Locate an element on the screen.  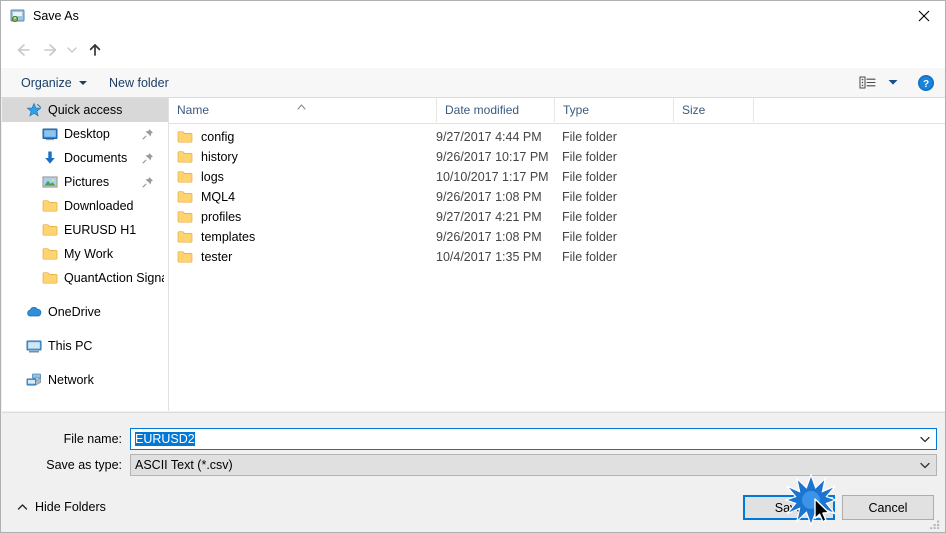
hide-folders-button: Hide Folders is located at coordinates (61, 507).